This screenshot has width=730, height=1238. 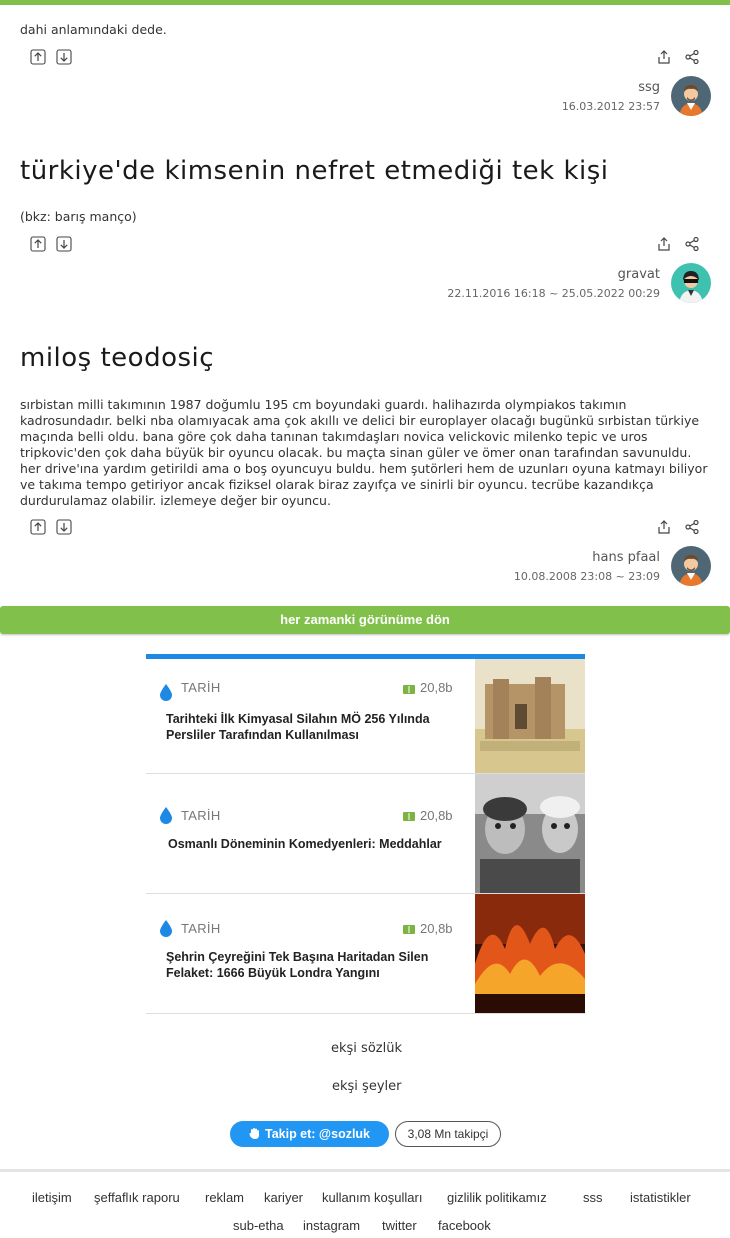 What do you see at coordinates (553, 293) in the screenshot?
I see `entry-date: 22.11.2016 16:18 ~ 25.05.2022 00:29` at bounding box center [553, 293].